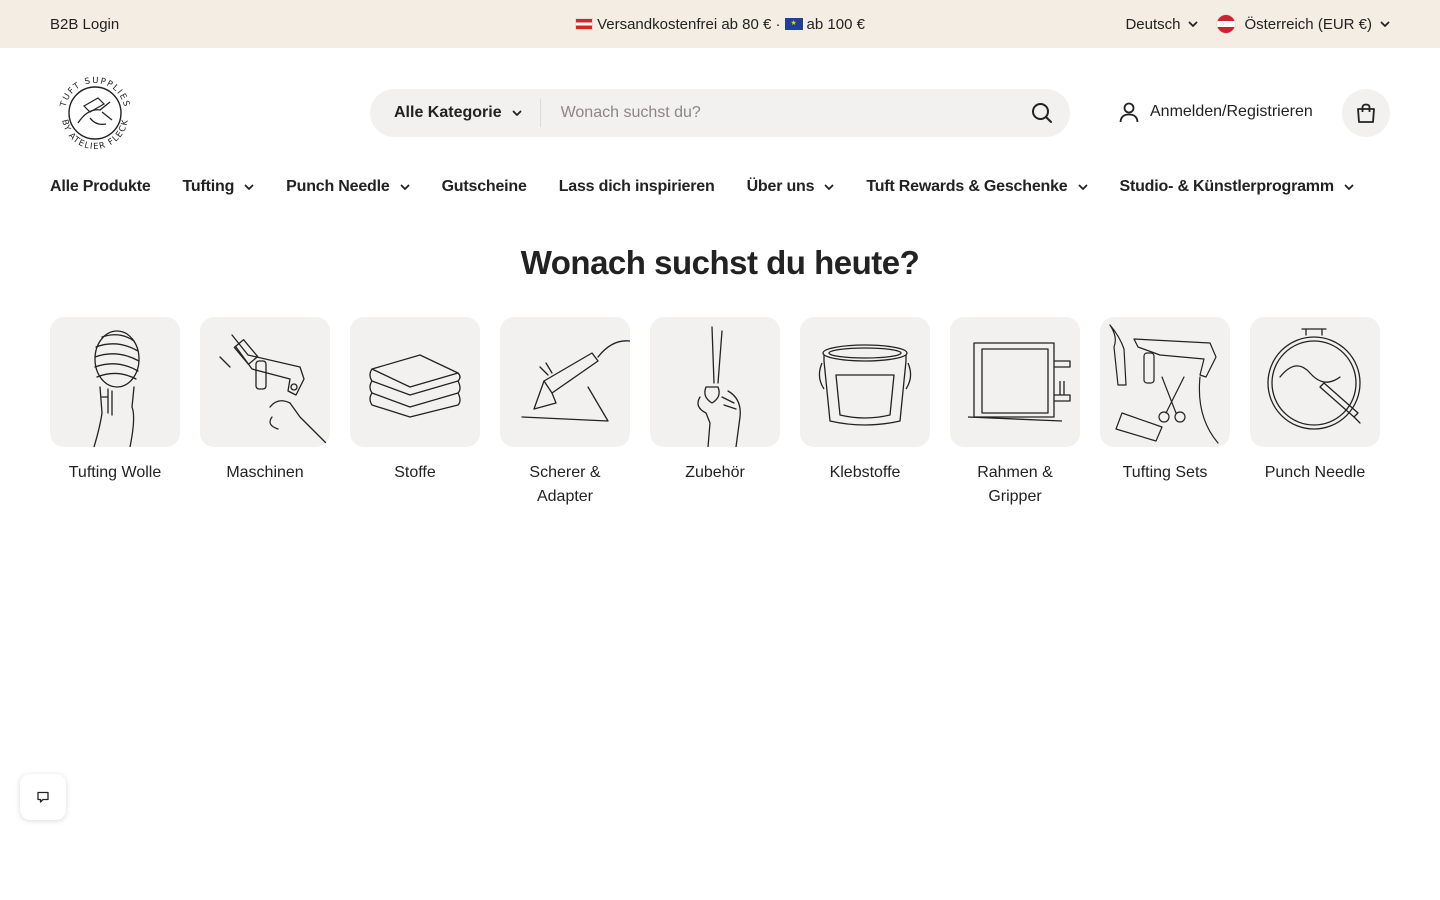  Describe the element at coordinates (1153, 24) in the screenshot. I see `language-label: Deutsch` at that location.